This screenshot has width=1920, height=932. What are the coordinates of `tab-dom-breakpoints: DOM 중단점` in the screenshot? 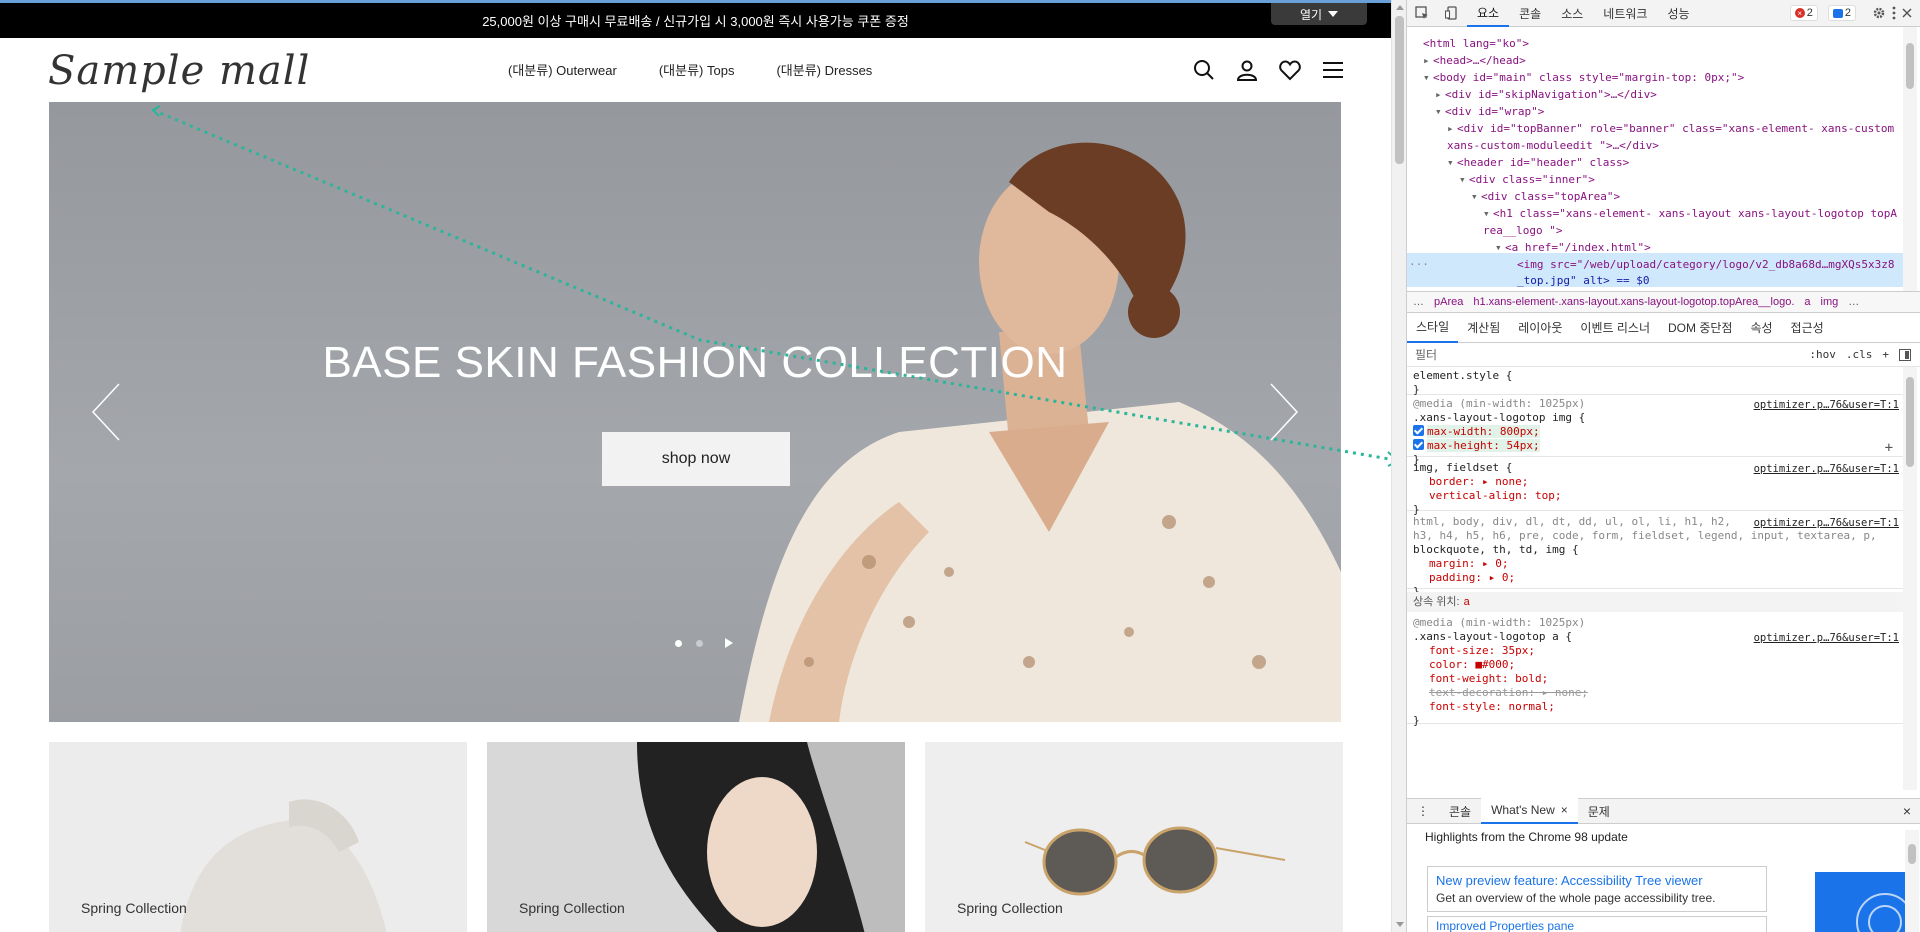 It's located at (1700, 328).